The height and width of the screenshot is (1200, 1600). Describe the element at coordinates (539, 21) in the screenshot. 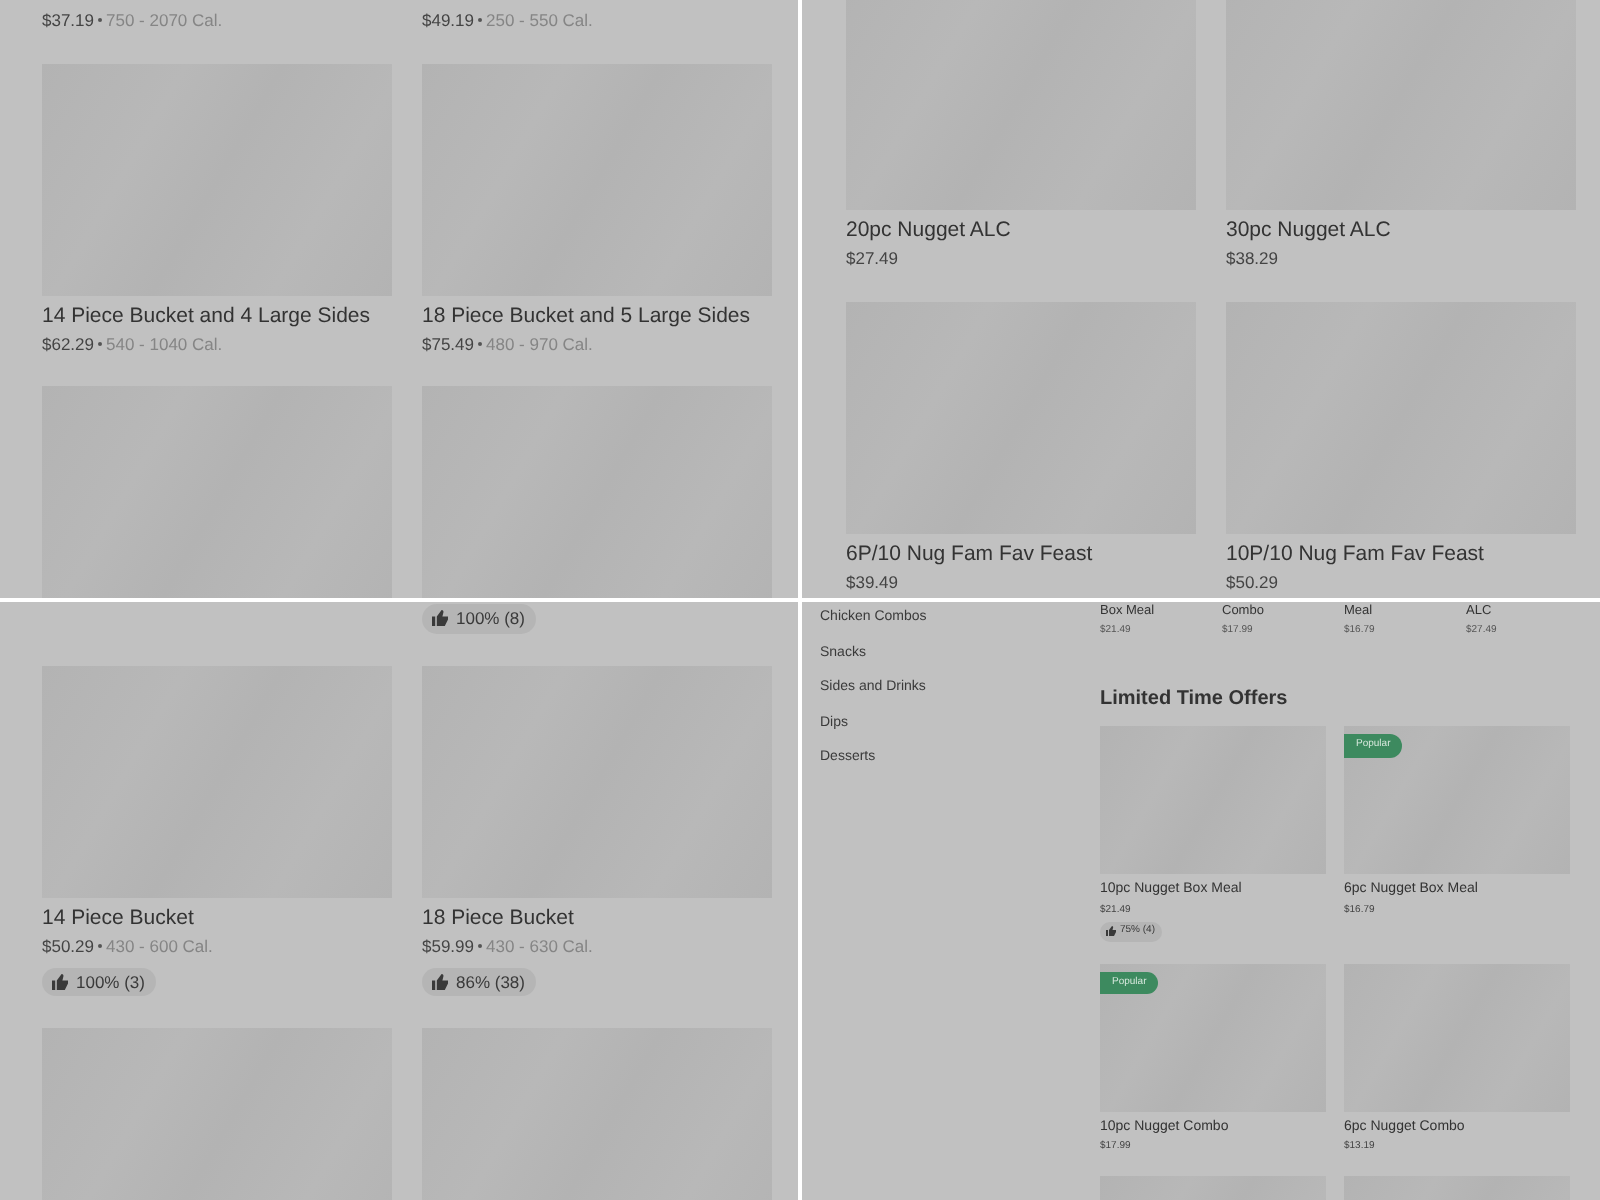

I see `item-calories: 250 - 550 Cal.` at that location.